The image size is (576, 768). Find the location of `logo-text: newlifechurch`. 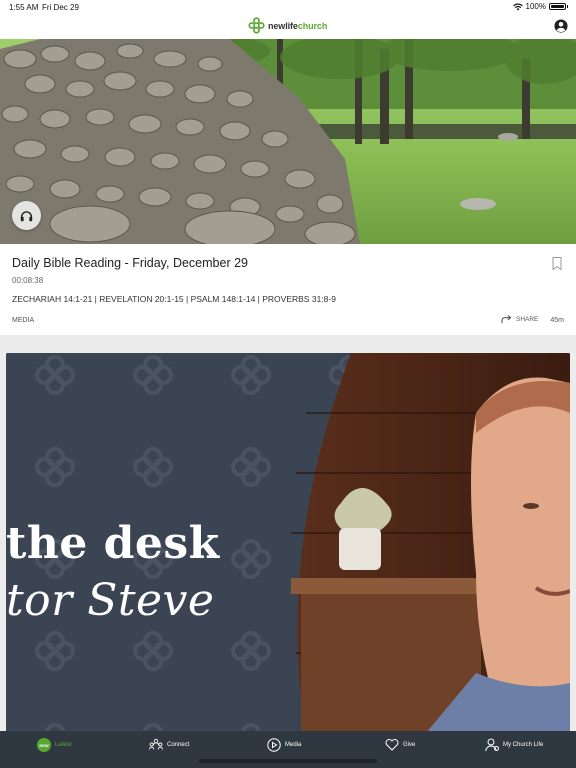

logo-text: newlifechurch is located at coordinates (297, 26).